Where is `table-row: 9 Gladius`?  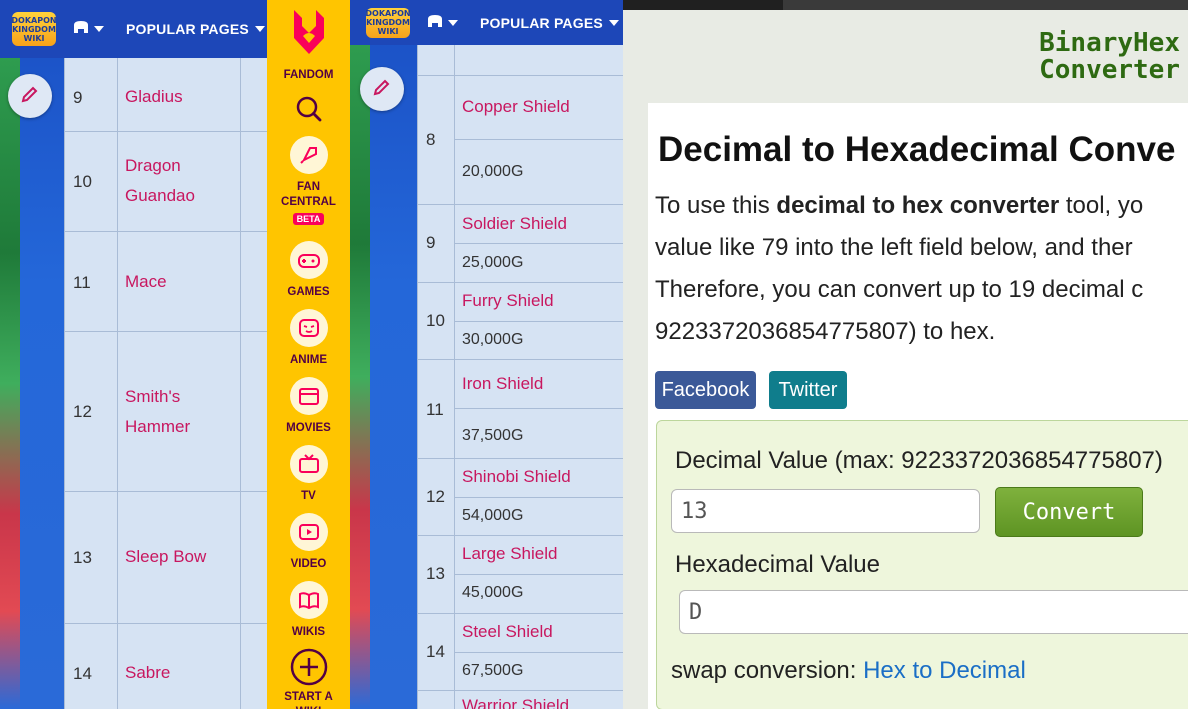 table-row: 9 Gladius is located at coordinates (166, 95).